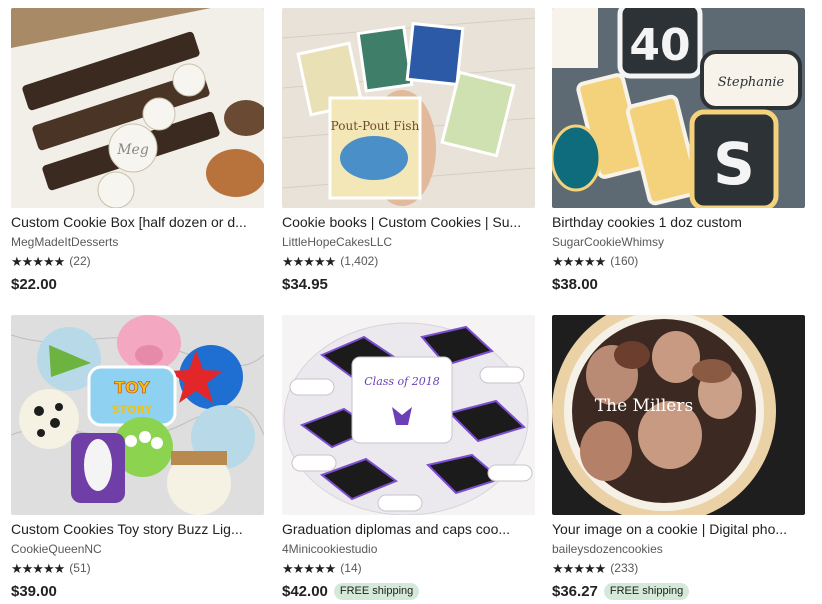 The height and width of the screenshot is (604, 822). What do you see at coordinates (65, 242) in the screenshot?
I see `shop-name: MegMadeItDesserts` at bounding box center [65, 242].